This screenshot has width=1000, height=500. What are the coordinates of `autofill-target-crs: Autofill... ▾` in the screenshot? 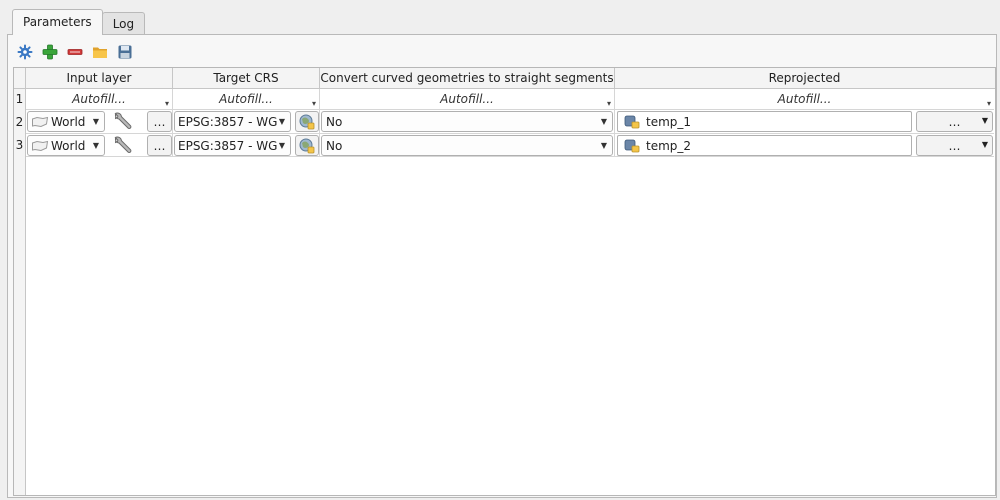 It's located at (246, 99).